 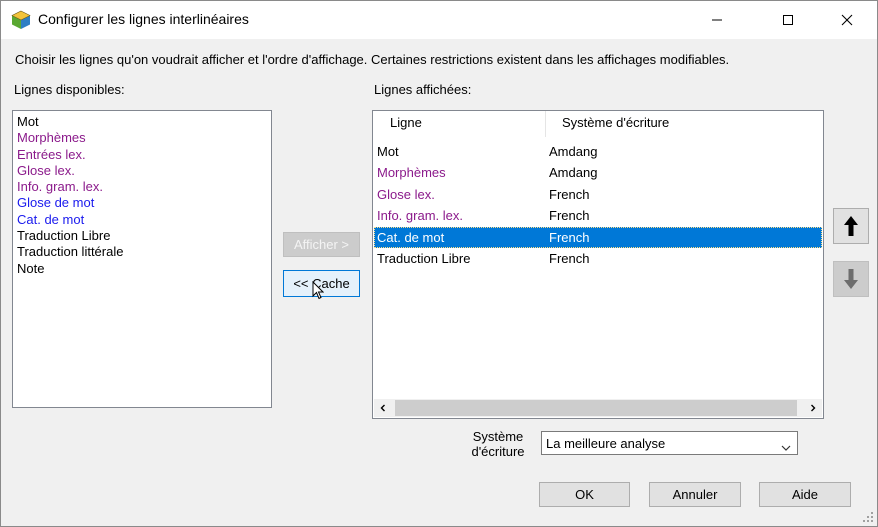 I want to click on list-item: Mot, so click(x=144, y=122).